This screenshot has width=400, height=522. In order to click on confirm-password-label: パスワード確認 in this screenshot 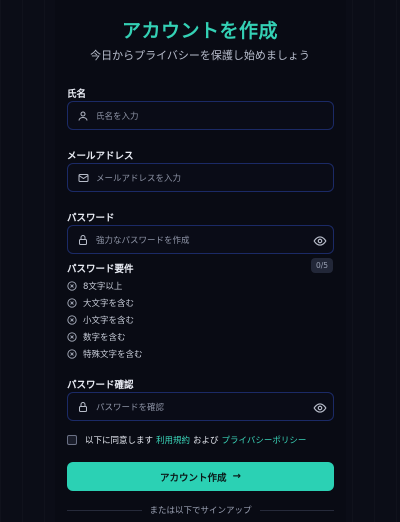, I will do `click(100, 385)`.